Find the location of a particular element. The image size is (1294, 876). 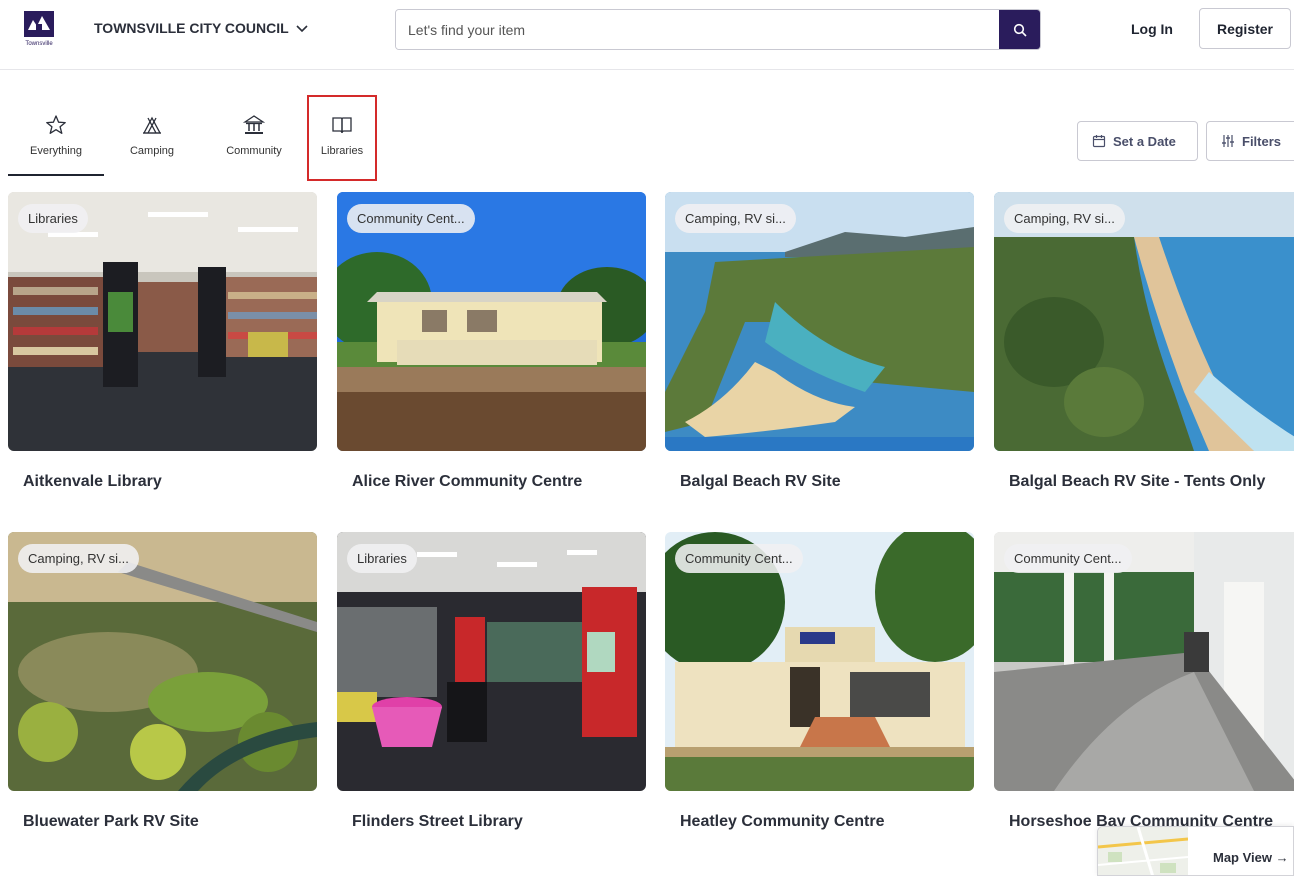

listing-card: Libraries Flinders Street Library is located at coordinates (491, 683).